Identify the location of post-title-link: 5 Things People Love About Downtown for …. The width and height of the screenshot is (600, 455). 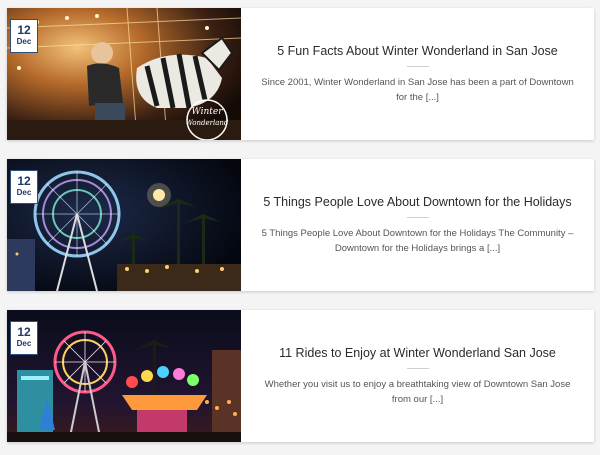
(417, 202).